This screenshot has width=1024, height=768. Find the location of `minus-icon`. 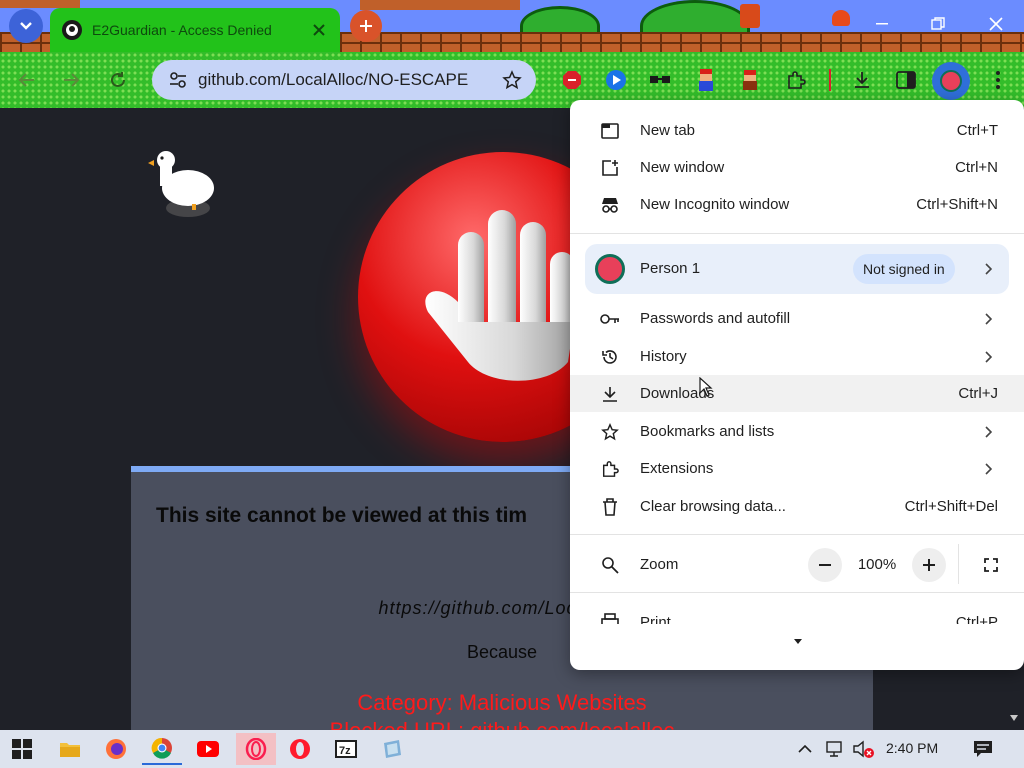

minus-icon is located at coordinates (825, 565).